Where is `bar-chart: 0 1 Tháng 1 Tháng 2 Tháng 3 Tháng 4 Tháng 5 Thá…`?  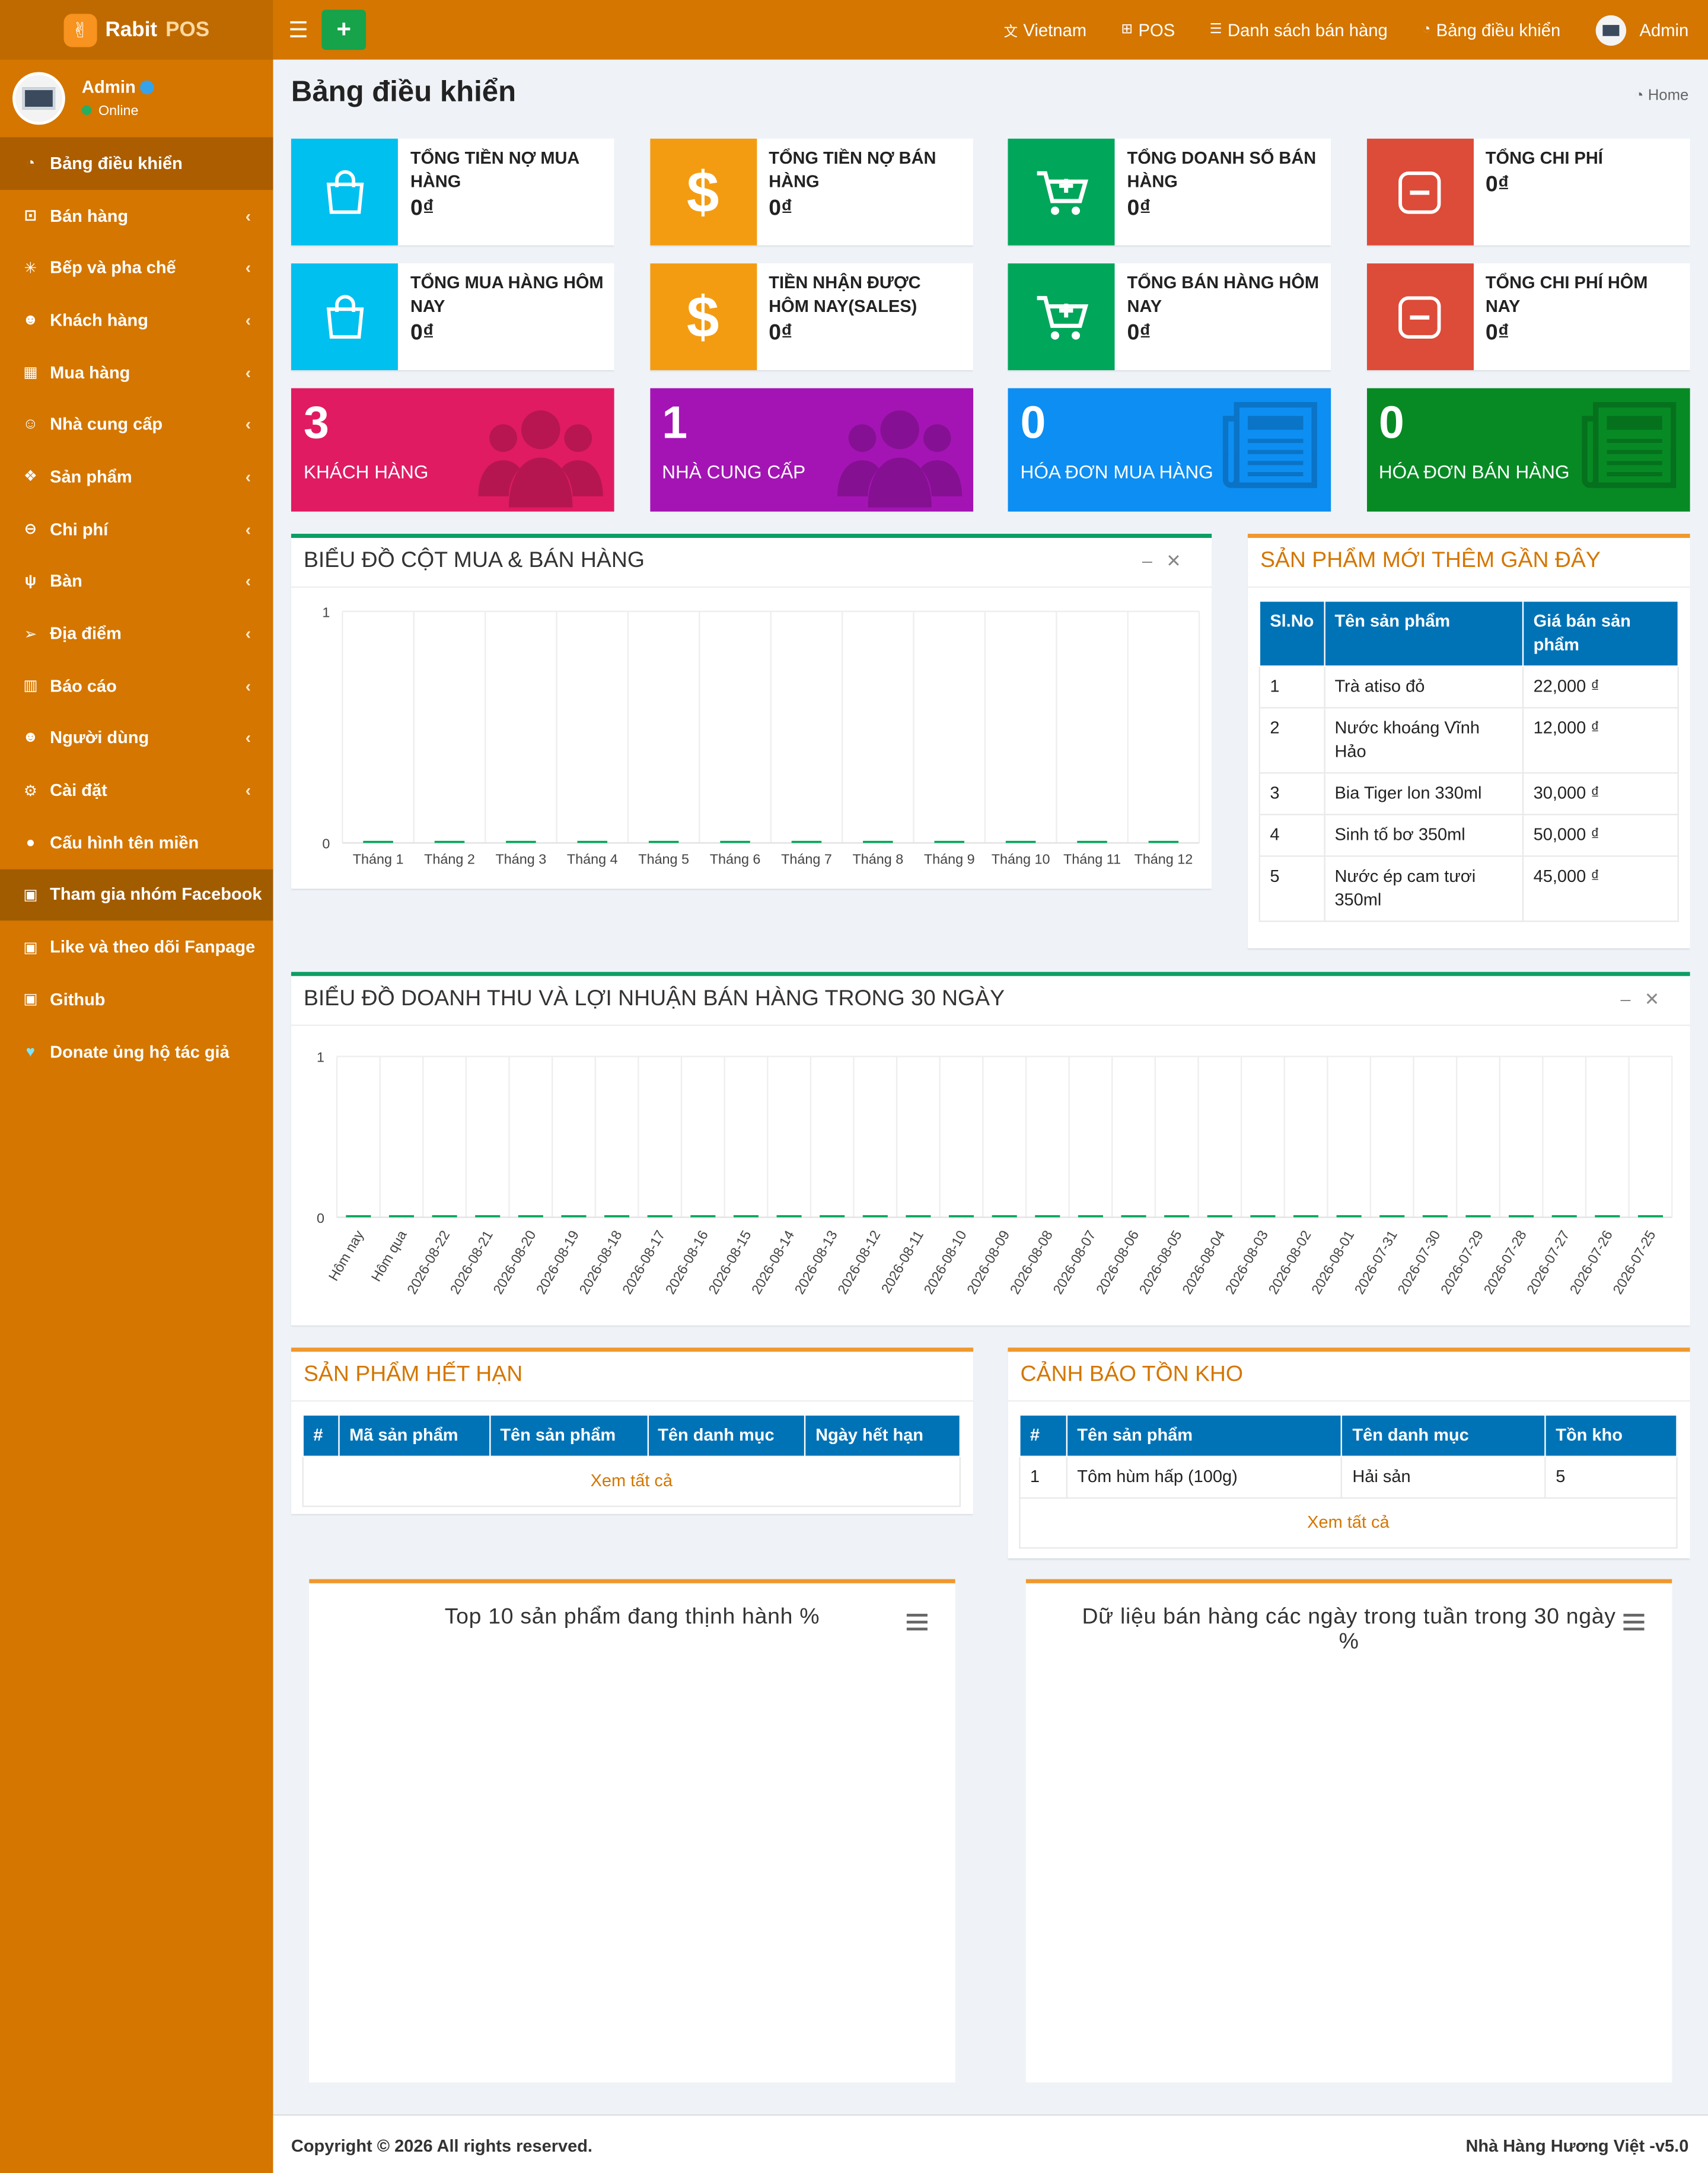 bar-chart: 0 1 Tháng 1 Tháng 2 Tháng 3 Tháng 4 Tháng 5 Thá… is located at coordinates (761, 735).